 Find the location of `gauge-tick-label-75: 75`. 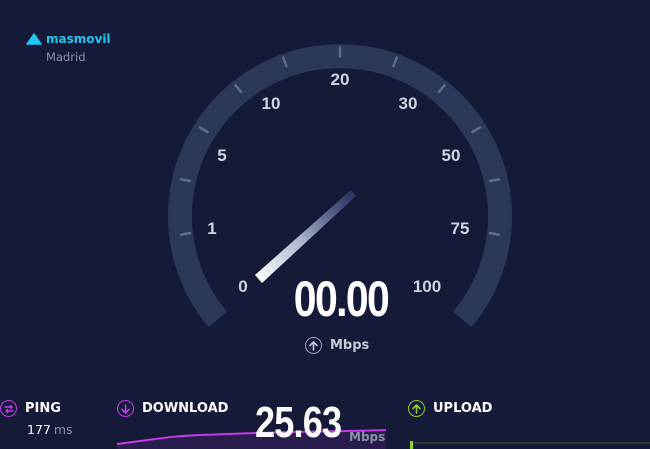

gauge-tick-label-75: 75 is located at coordinates (460, 228).